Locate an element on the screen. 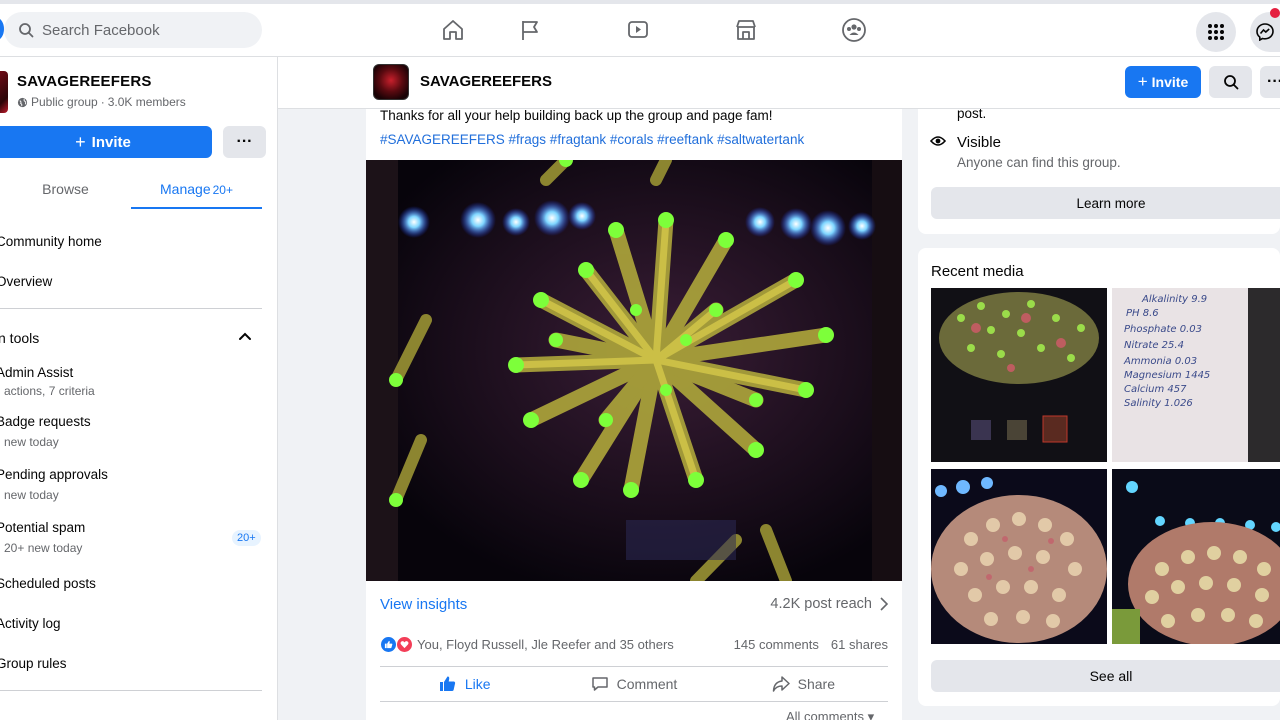 The image size is (1280, 720). chevron-up-icon is located at coordinates (245, 336).